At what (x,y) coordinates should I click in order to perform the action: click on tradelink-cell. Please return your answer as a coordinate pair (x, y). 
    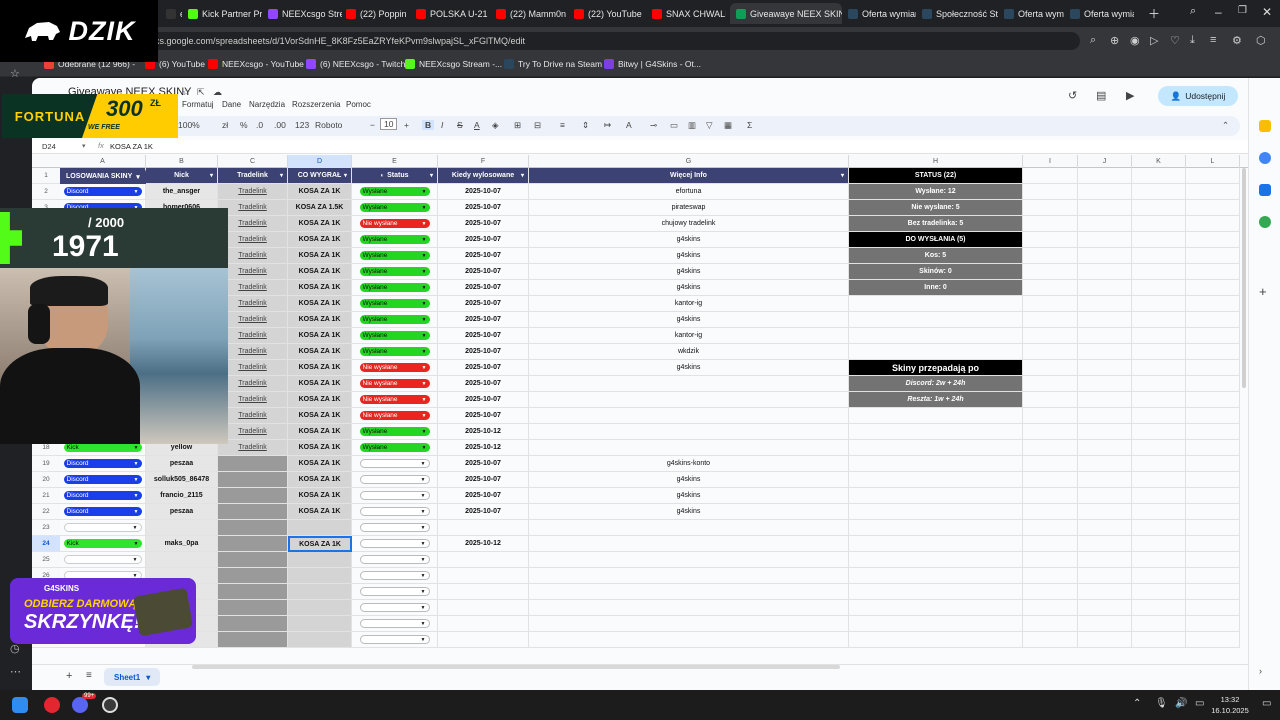
    Looking at the image, I should click on (253, 464).